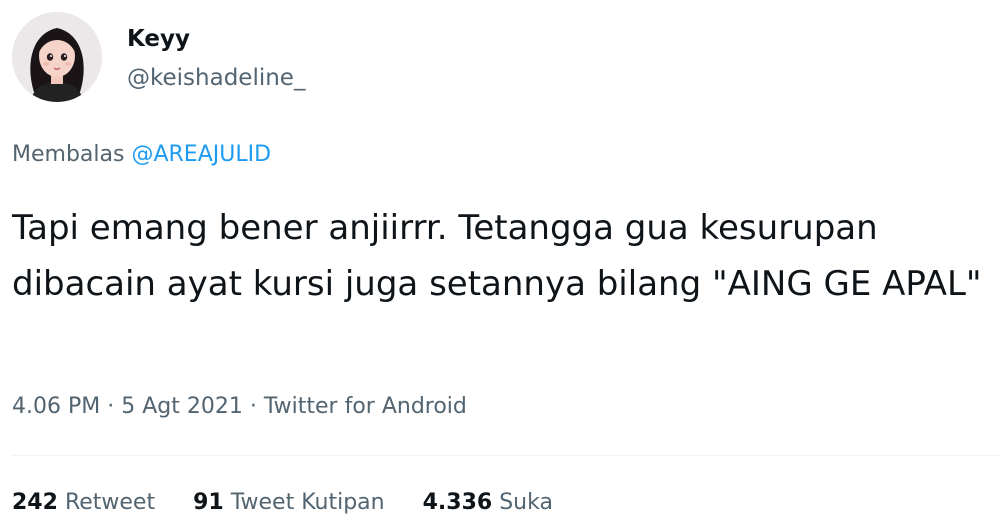 The width and height of the screenshot is (1000, 528). What do you see at coordinates (365, 406) in the screenshot?
I see `tweet-source: Twitter for Android` at bounding box center [365, 406].